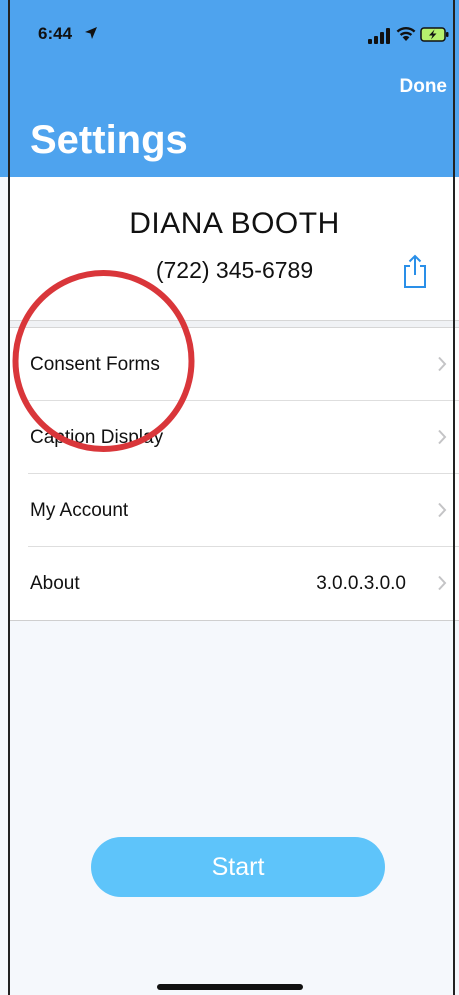 This screenshot has width=459, height=995. Describe the element at coordinates (234, 248) in the screenshot. I see `profile-card: DIANA BOOTH (722) 345-6789` at that location.